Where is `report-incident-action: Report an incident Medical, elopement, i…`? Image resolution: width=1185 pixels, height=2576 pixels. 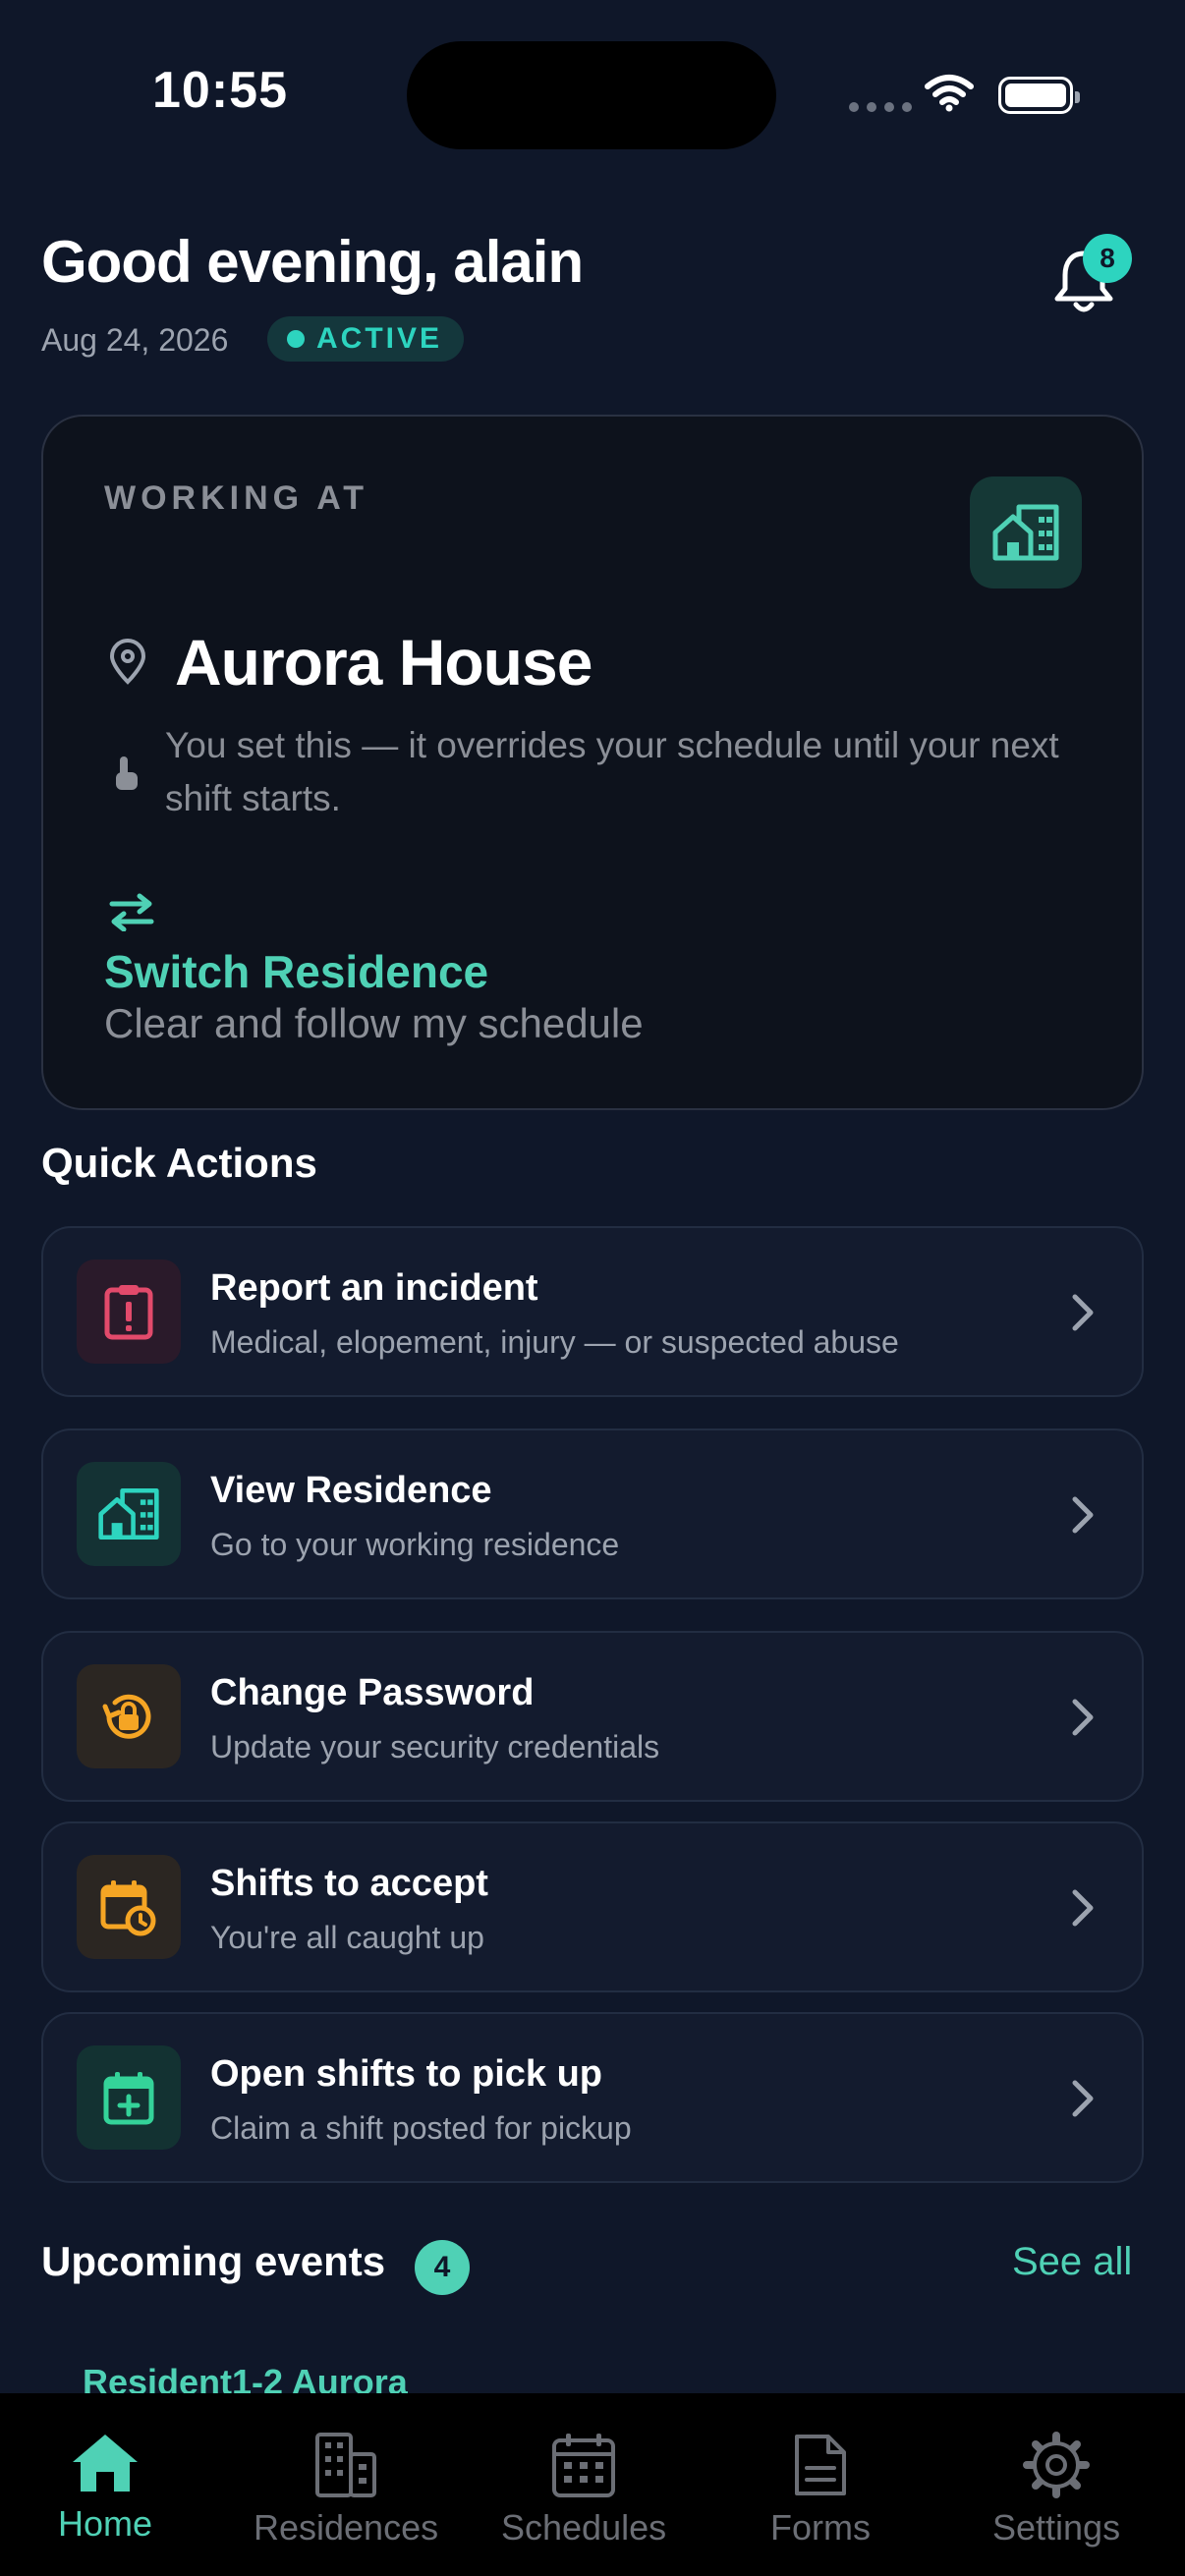
report-incident-action: Report an incident Medical, elopement, i… is located at coordinates (592, 1311).